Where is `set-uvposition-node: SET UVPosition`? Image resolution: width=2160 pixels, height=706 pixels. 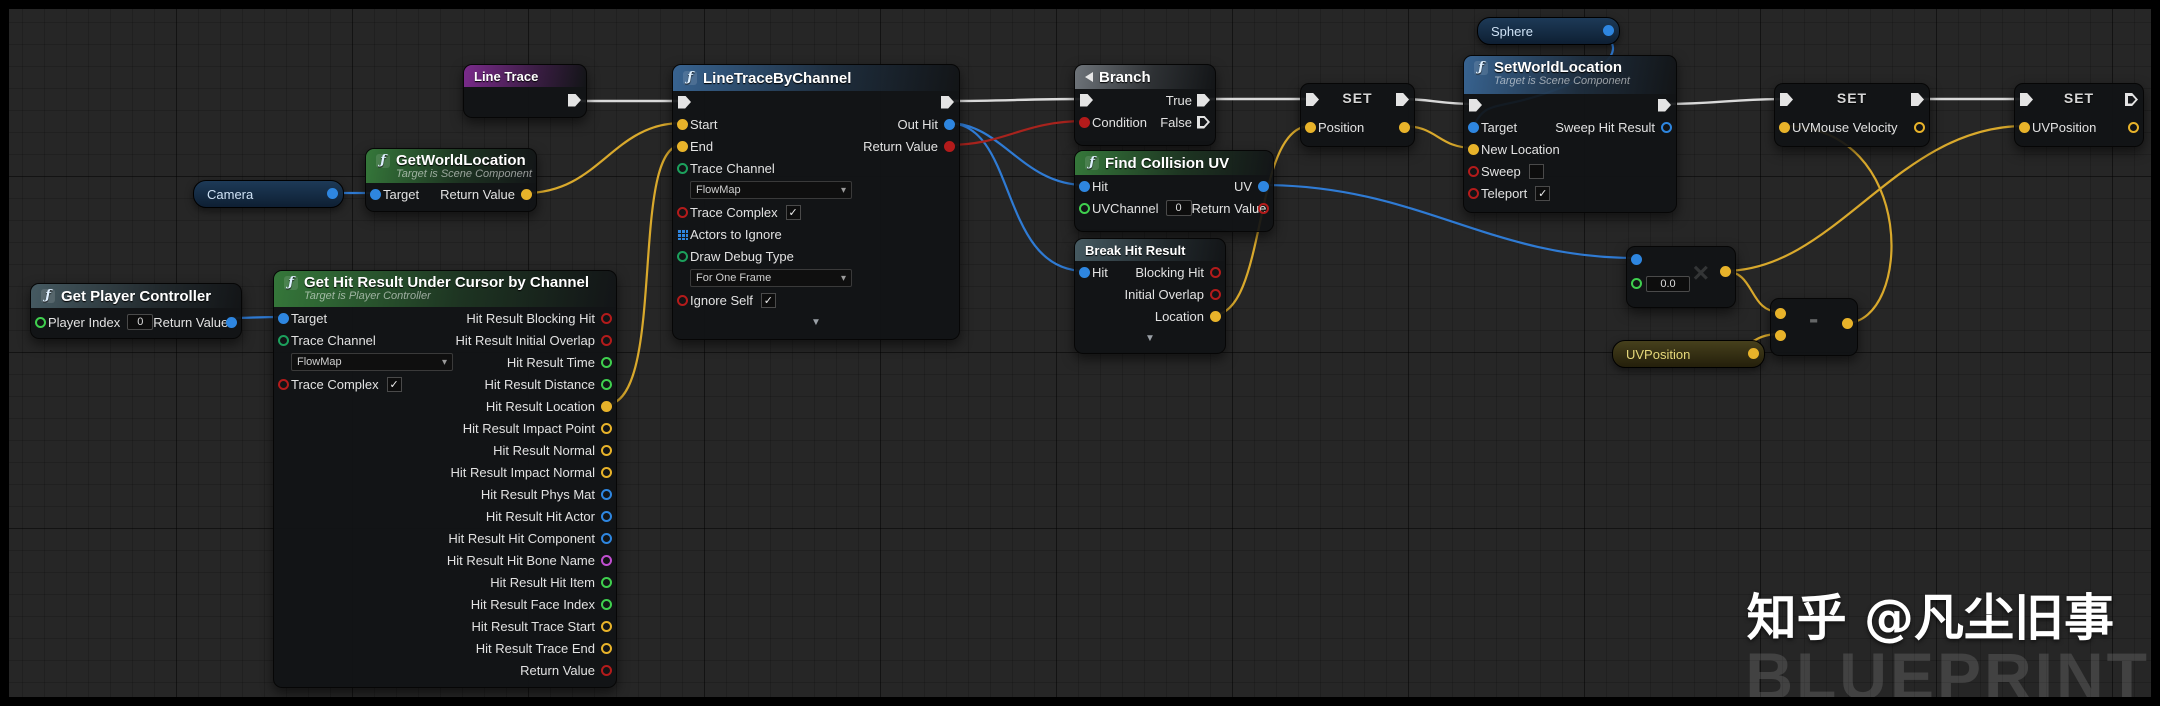 set-uvposition-node: SET UVPosition is located at coordinates (2079, 115).